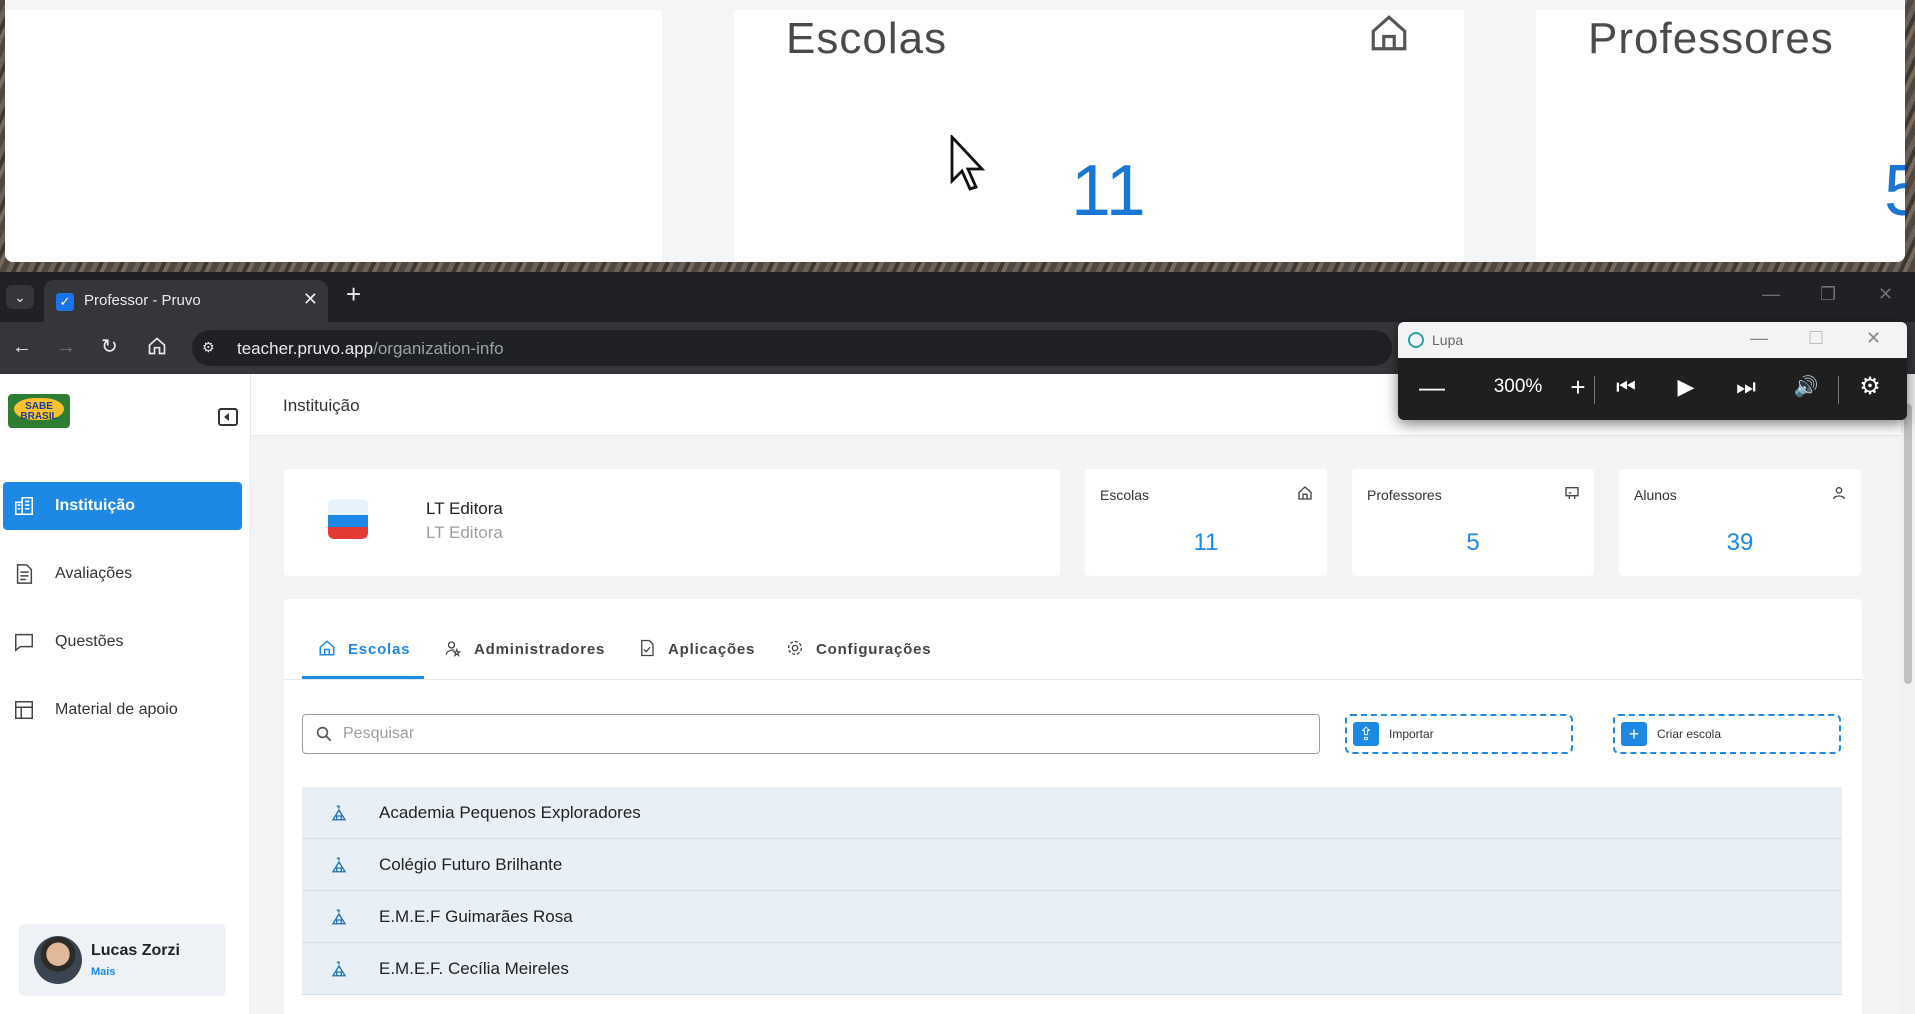 The width and height of the screenshot is (1915, 1014). I want to click on school-name: Colégio Futuro Brilhante, so click(471, 864).